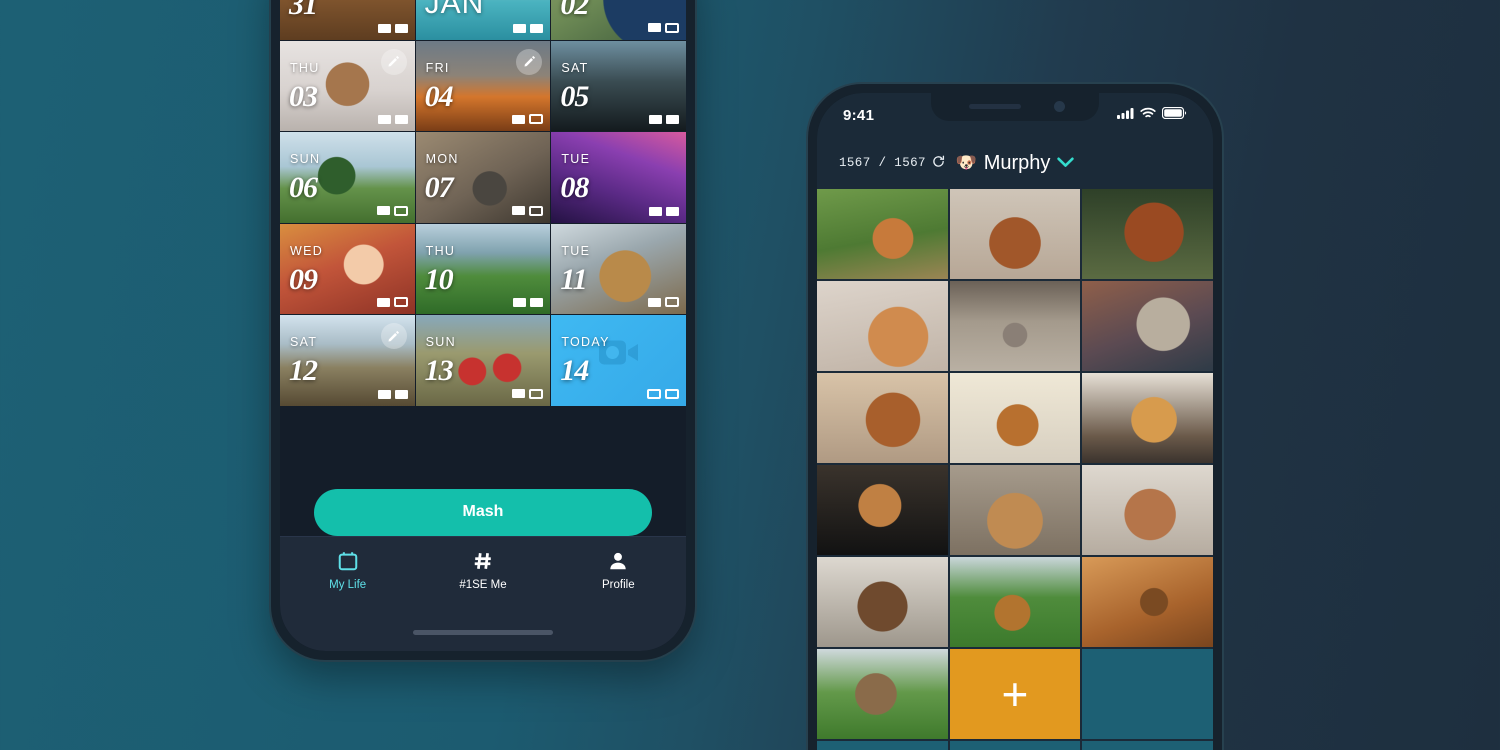 The image size is (1500, 750). Describe the element at coordinates (618, 570) in the screenshot. I see `nav-item-profile: Profile` at that location.